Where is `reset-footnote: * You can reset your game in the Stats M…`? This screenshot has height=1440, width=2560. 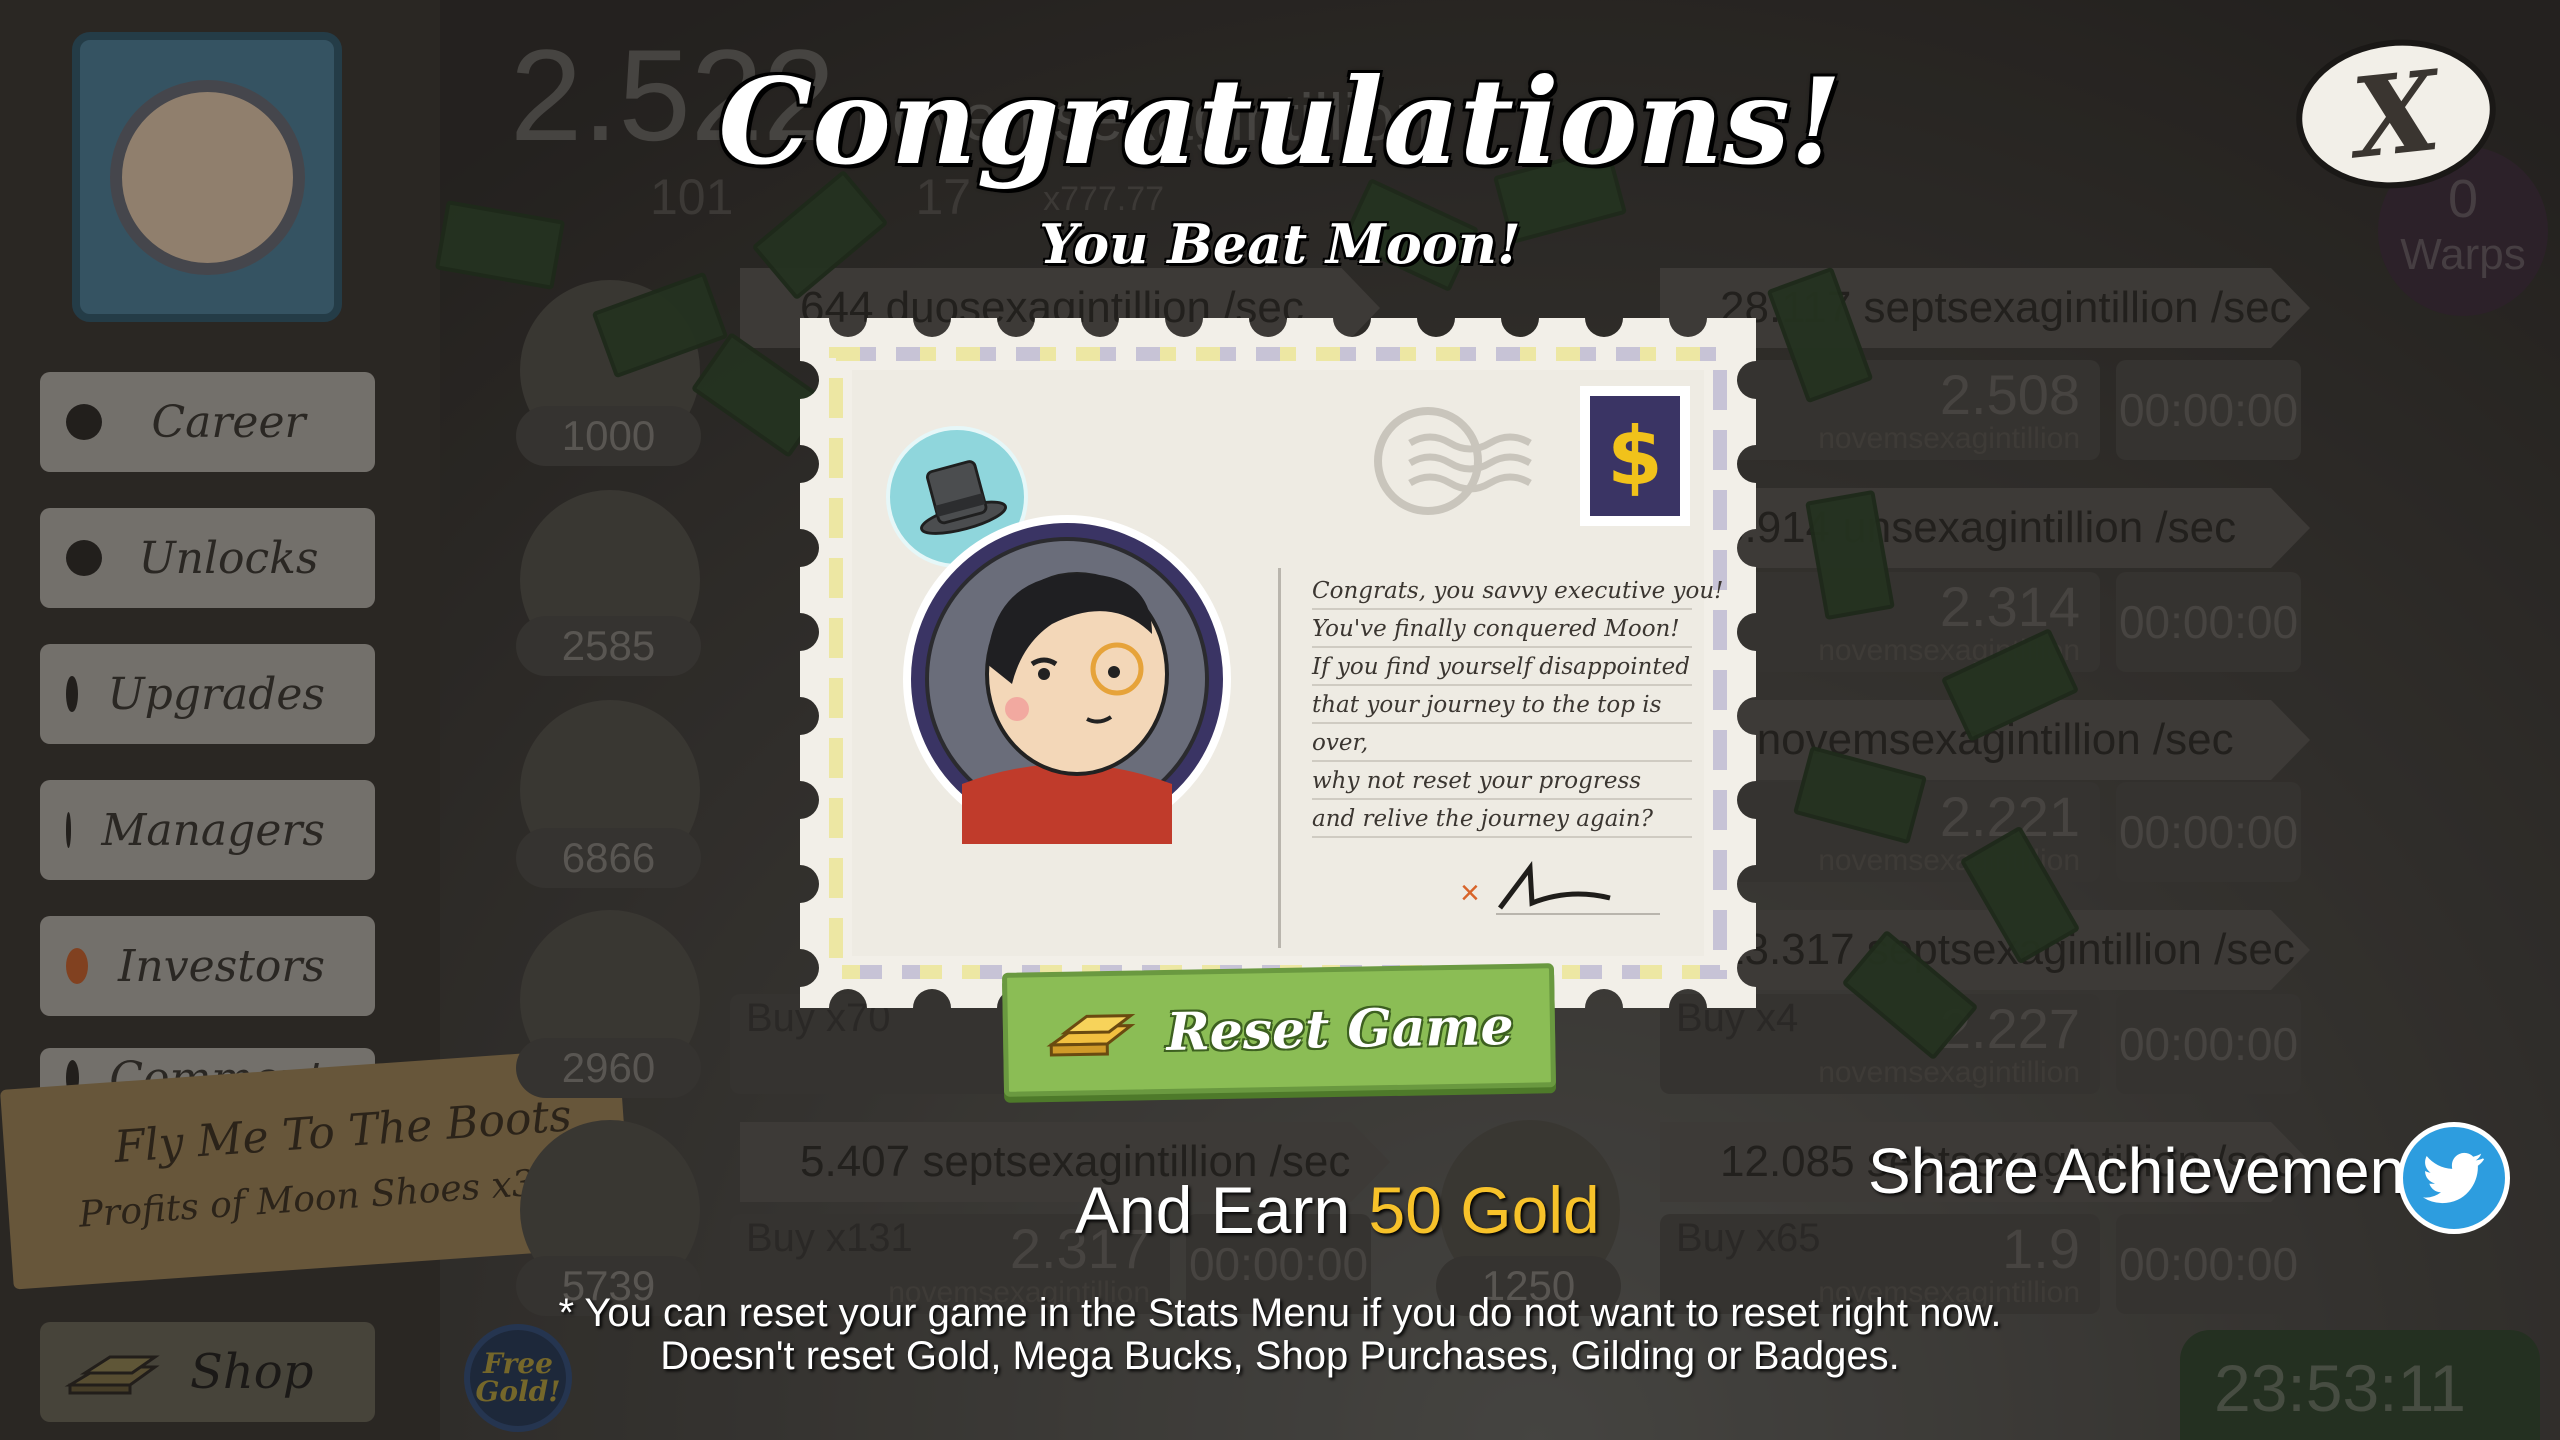 reset-footnote: * You can reset your game in the Stats M… is located at coordinates (1280, 1335).